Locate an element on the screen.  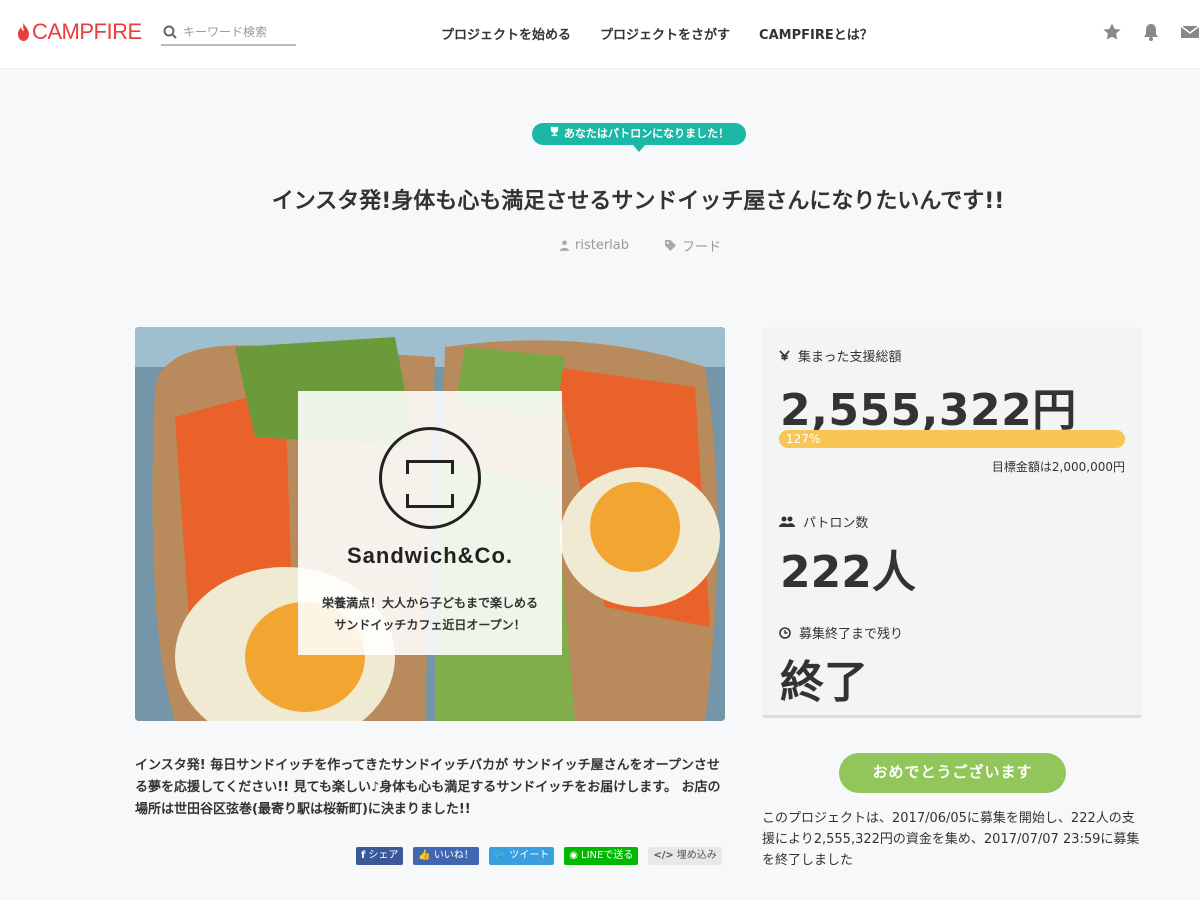
remaining-status: 終了 is located at coordinates (824, 682).